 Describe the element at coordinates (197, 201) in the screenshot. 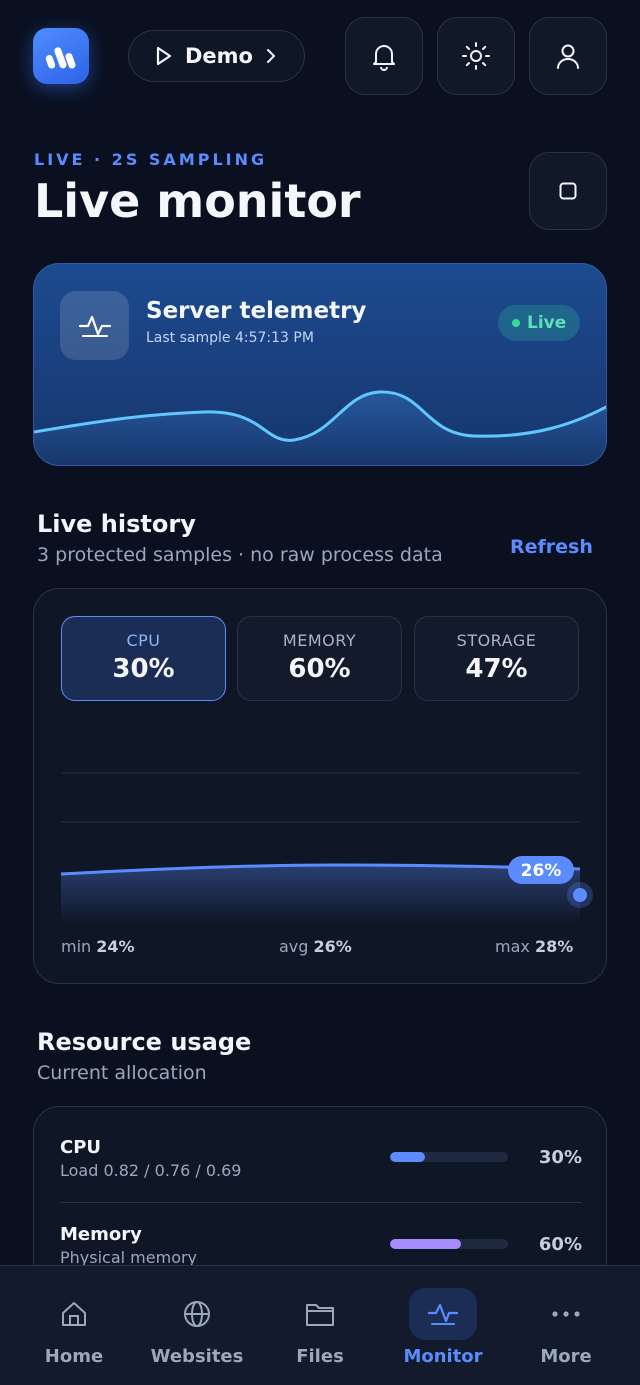

I see `page-title: Live monitor` at that location.